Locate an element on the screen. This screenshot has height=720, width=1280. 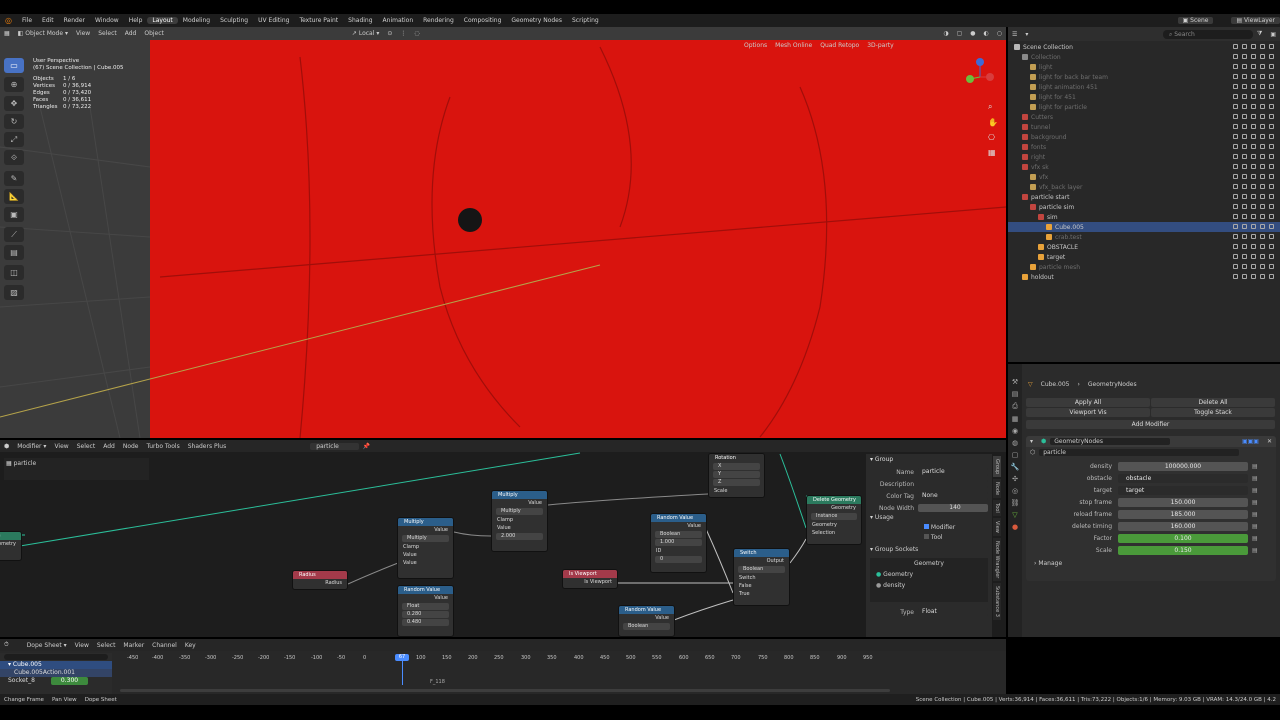
sidebar-tab: Node is located at coordinates (997, 489).